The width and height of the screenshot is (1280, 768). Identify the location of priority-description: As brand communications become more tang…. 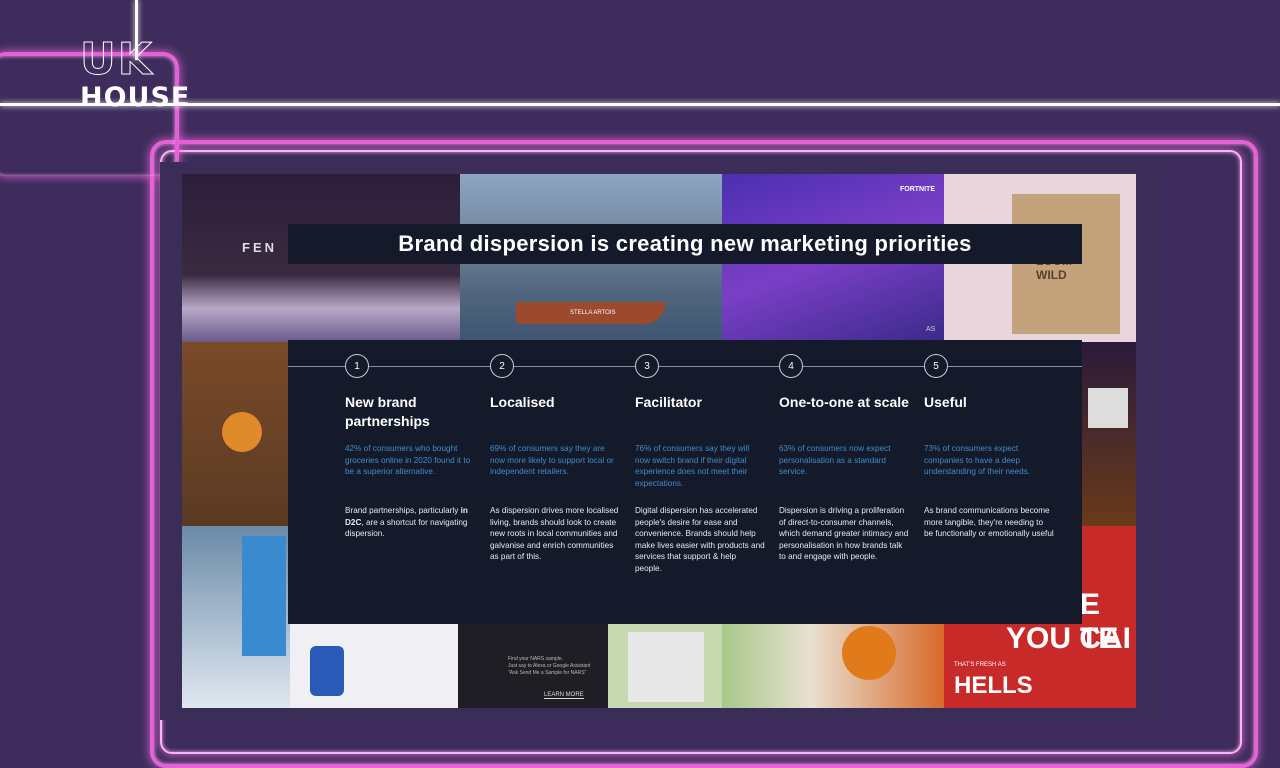
(989, 522).